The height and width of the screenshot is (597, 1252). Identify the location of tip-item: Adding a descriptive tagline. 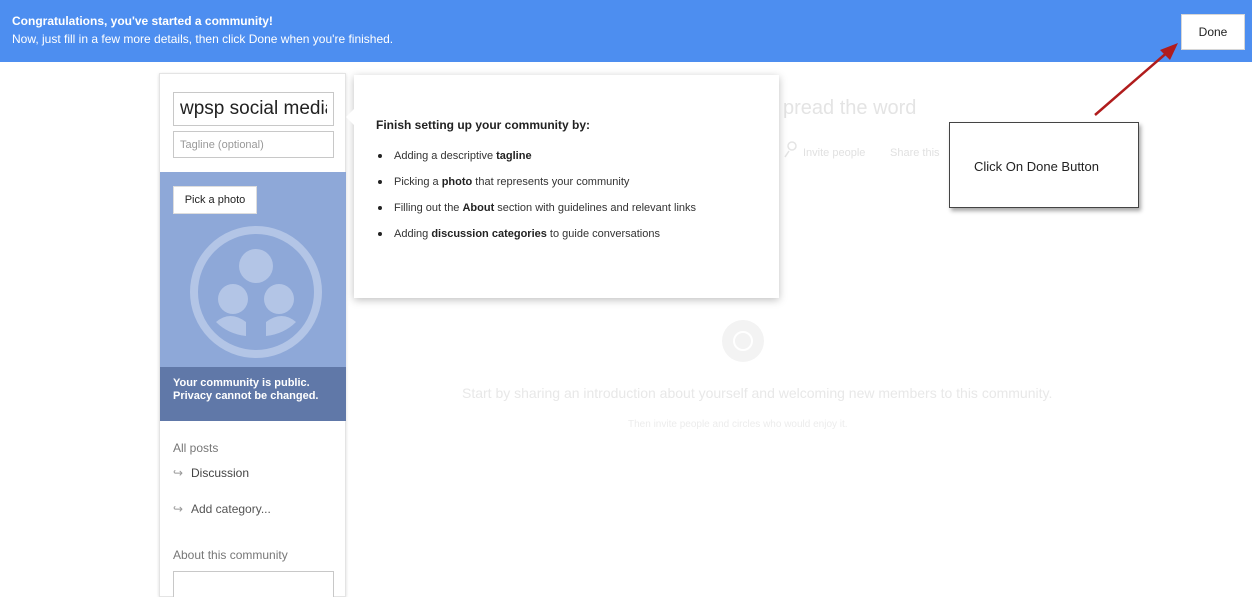
(573, 162).